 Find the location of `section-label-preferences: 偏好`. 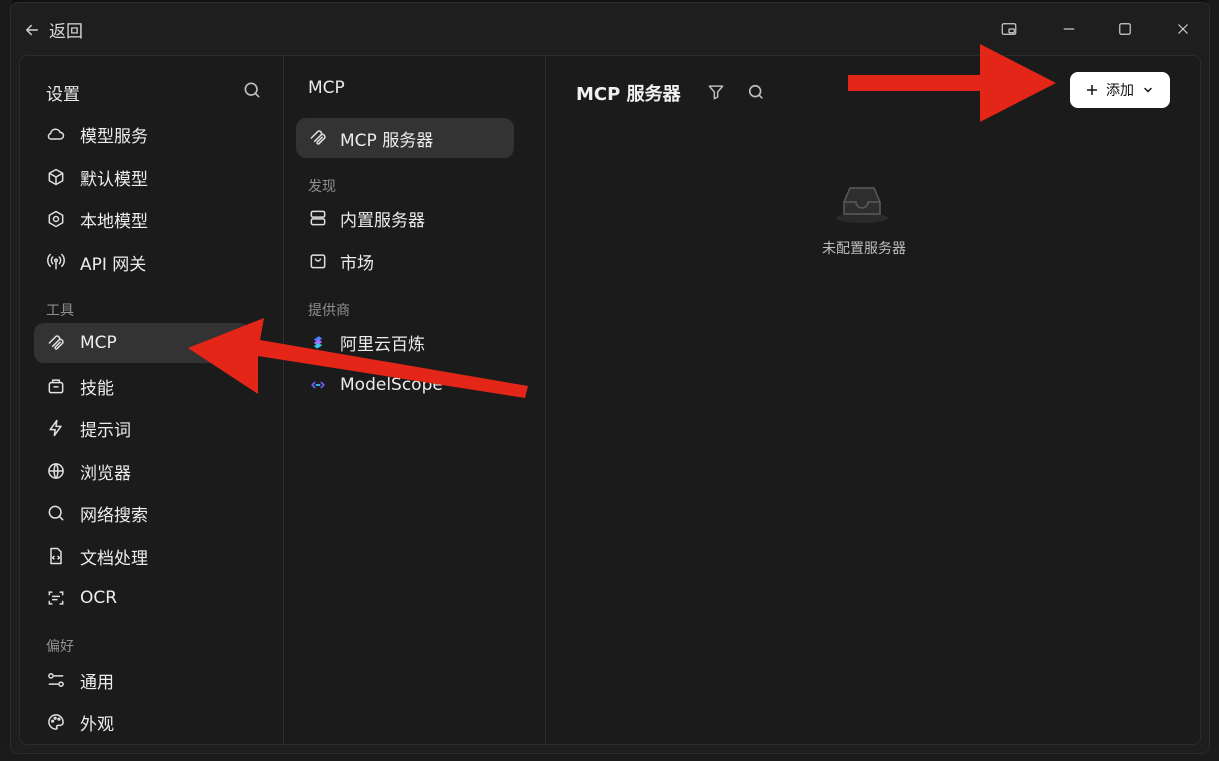

section-label-preferences: 偏好 is located at coordinates (60, 647).